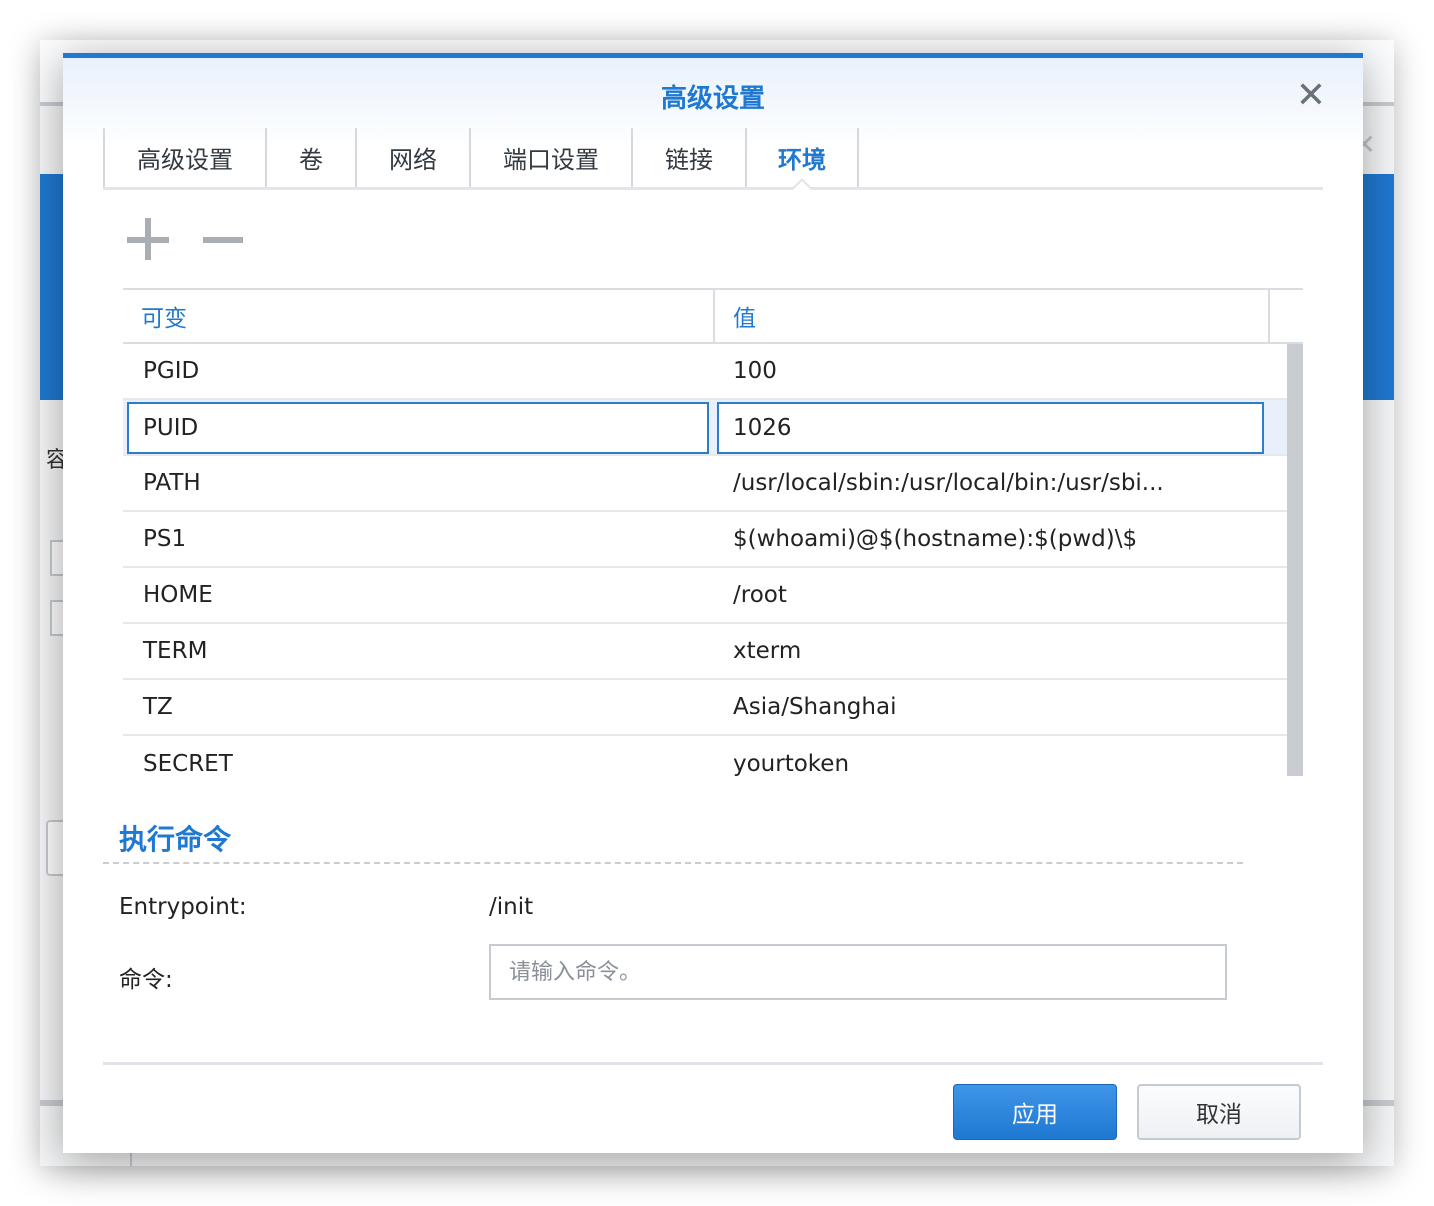  What do you see at coordinates (511, 907) in the screenshot?
I see `entrypoint-value: /init` at bounding box center [511, 907].